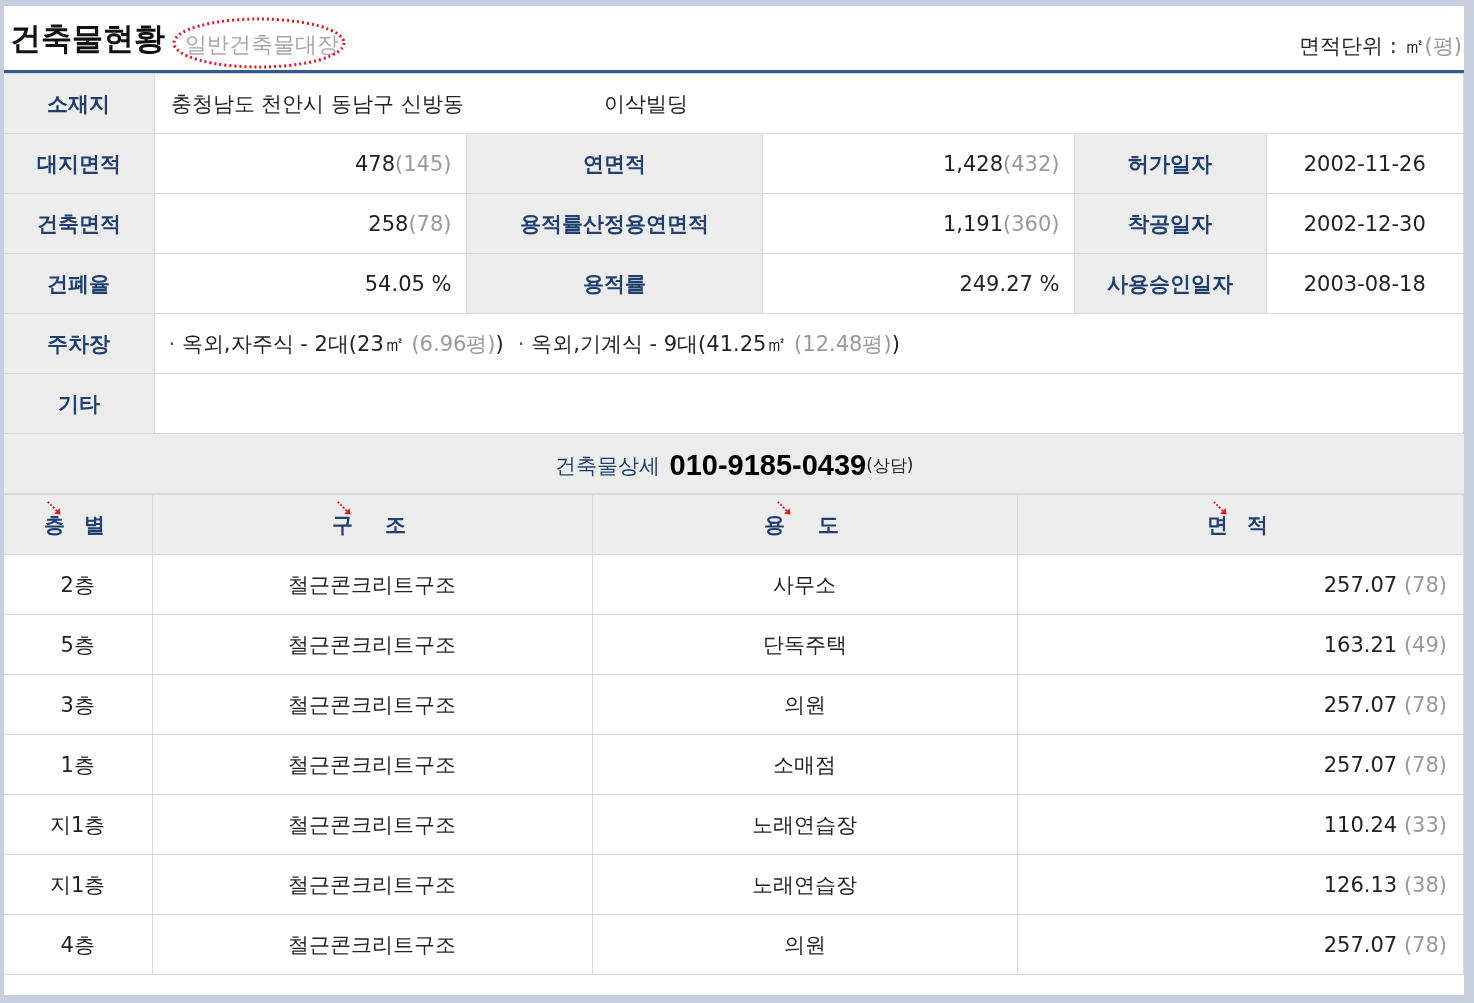 This screenshot has height=1003, width=1474. I want to click on row-header: 용적률, so click(614, 283).